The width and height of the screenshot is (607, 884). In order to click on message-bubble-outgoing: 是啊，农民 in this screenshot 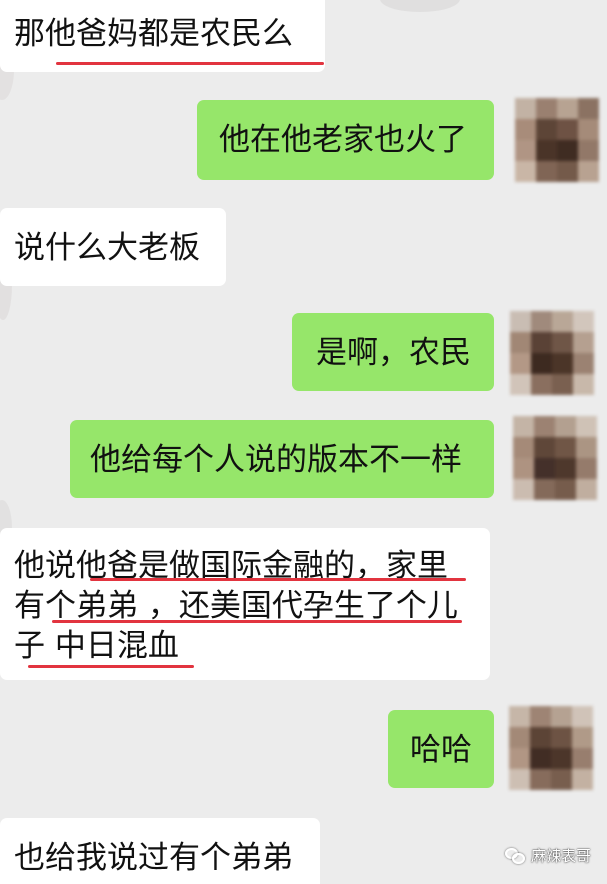, I will do `click(393, 352)`.